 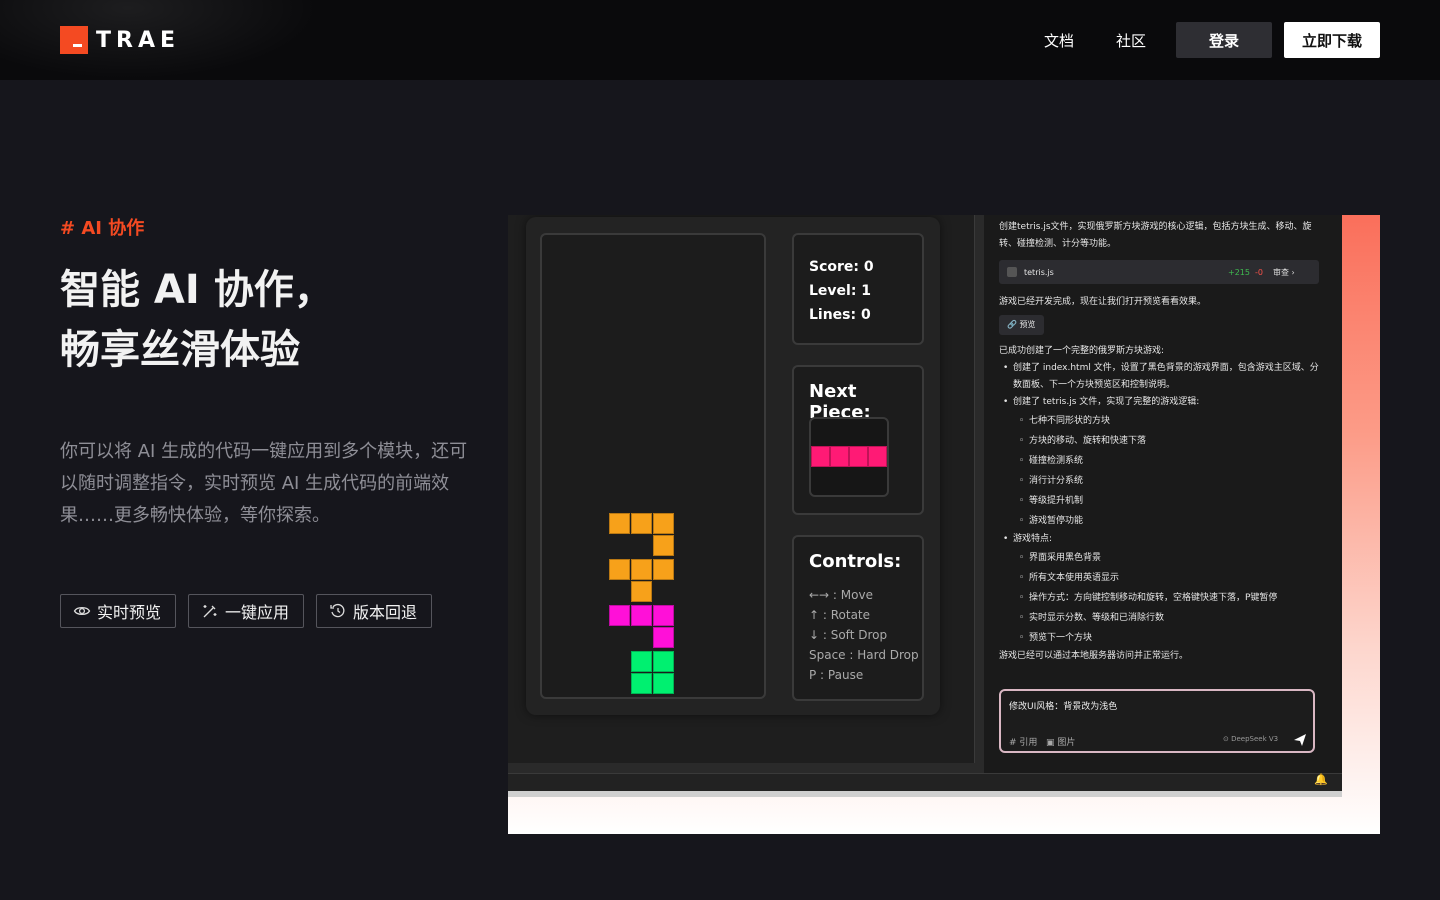 I want to click on logo-mark-icon, so click(x=74, y=40).